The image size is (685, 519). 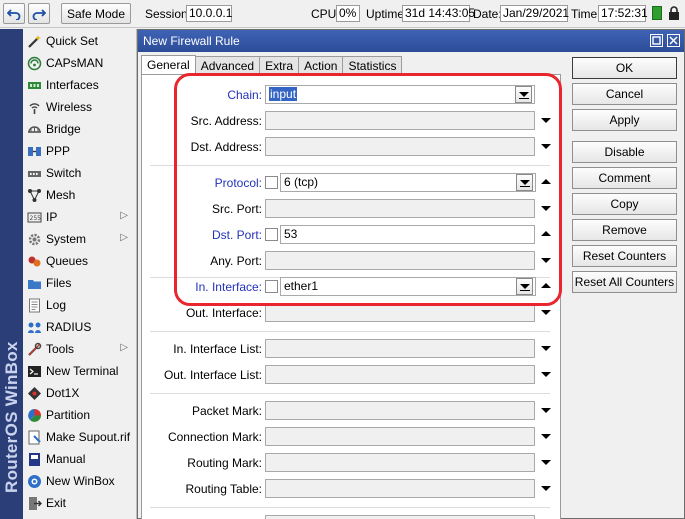 I want to click on sidebar-item-radius: RADIUS, so click(x=79, y=327).